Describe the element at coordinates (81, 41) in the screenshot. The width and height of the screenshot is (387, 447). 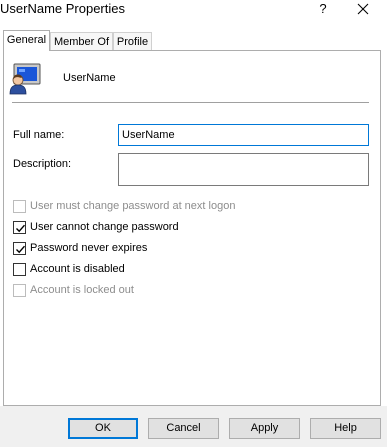
I see `tab-member-of: Member Of` at that location.